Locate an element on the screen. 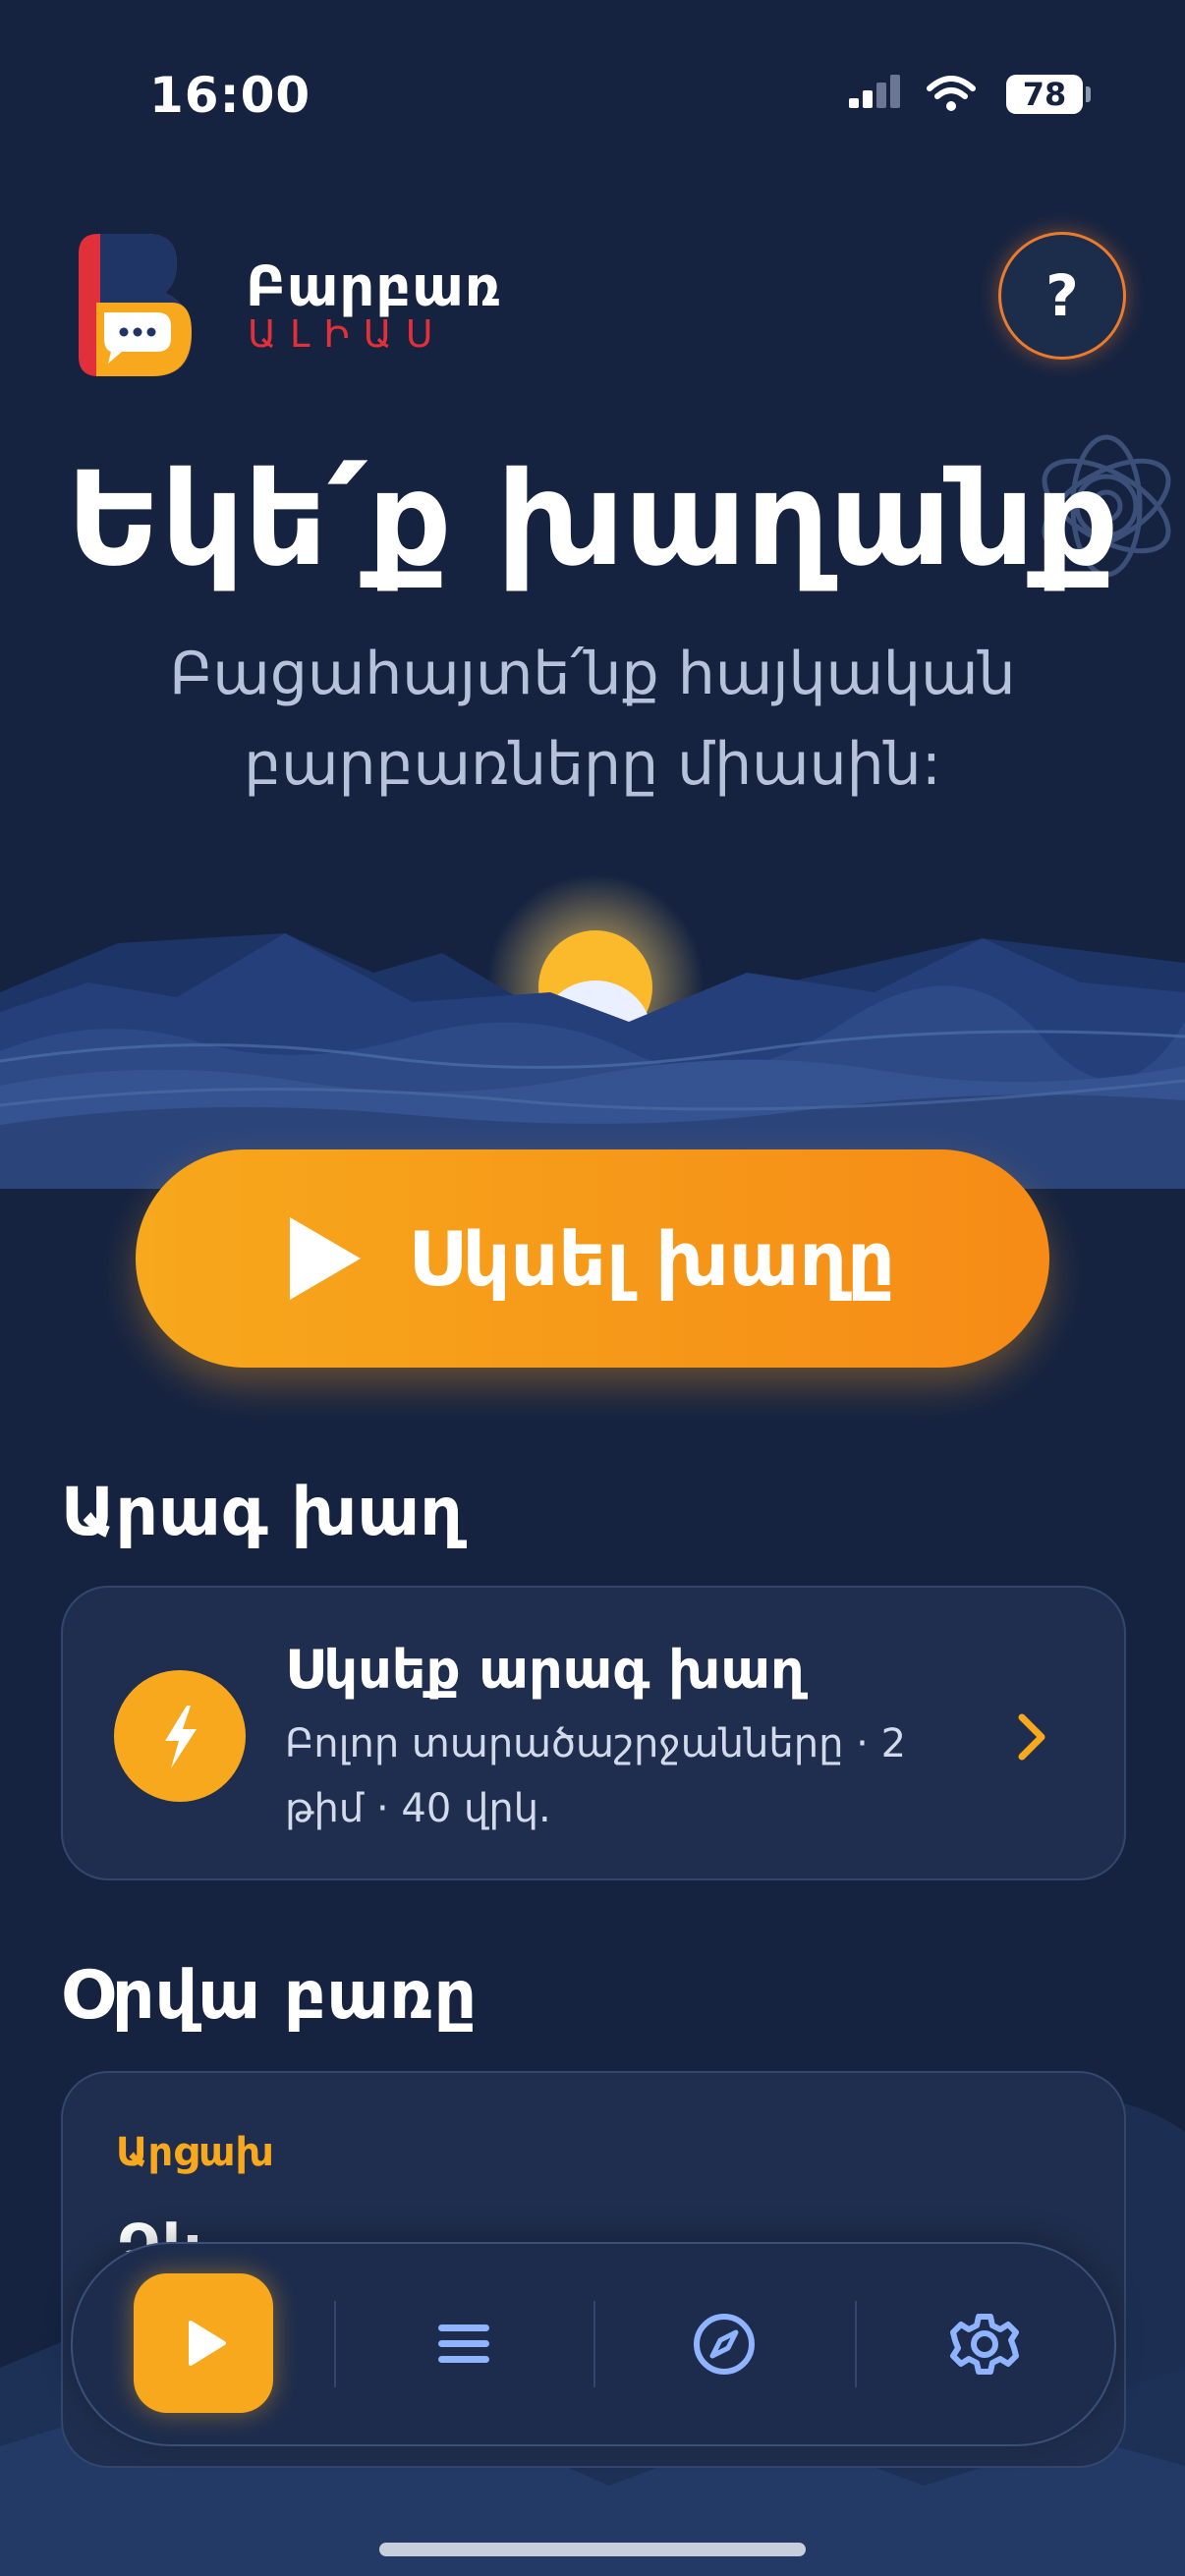 This screenshot has height=2576, width=1185. menu-icon is located at coordinates (464, 2343).